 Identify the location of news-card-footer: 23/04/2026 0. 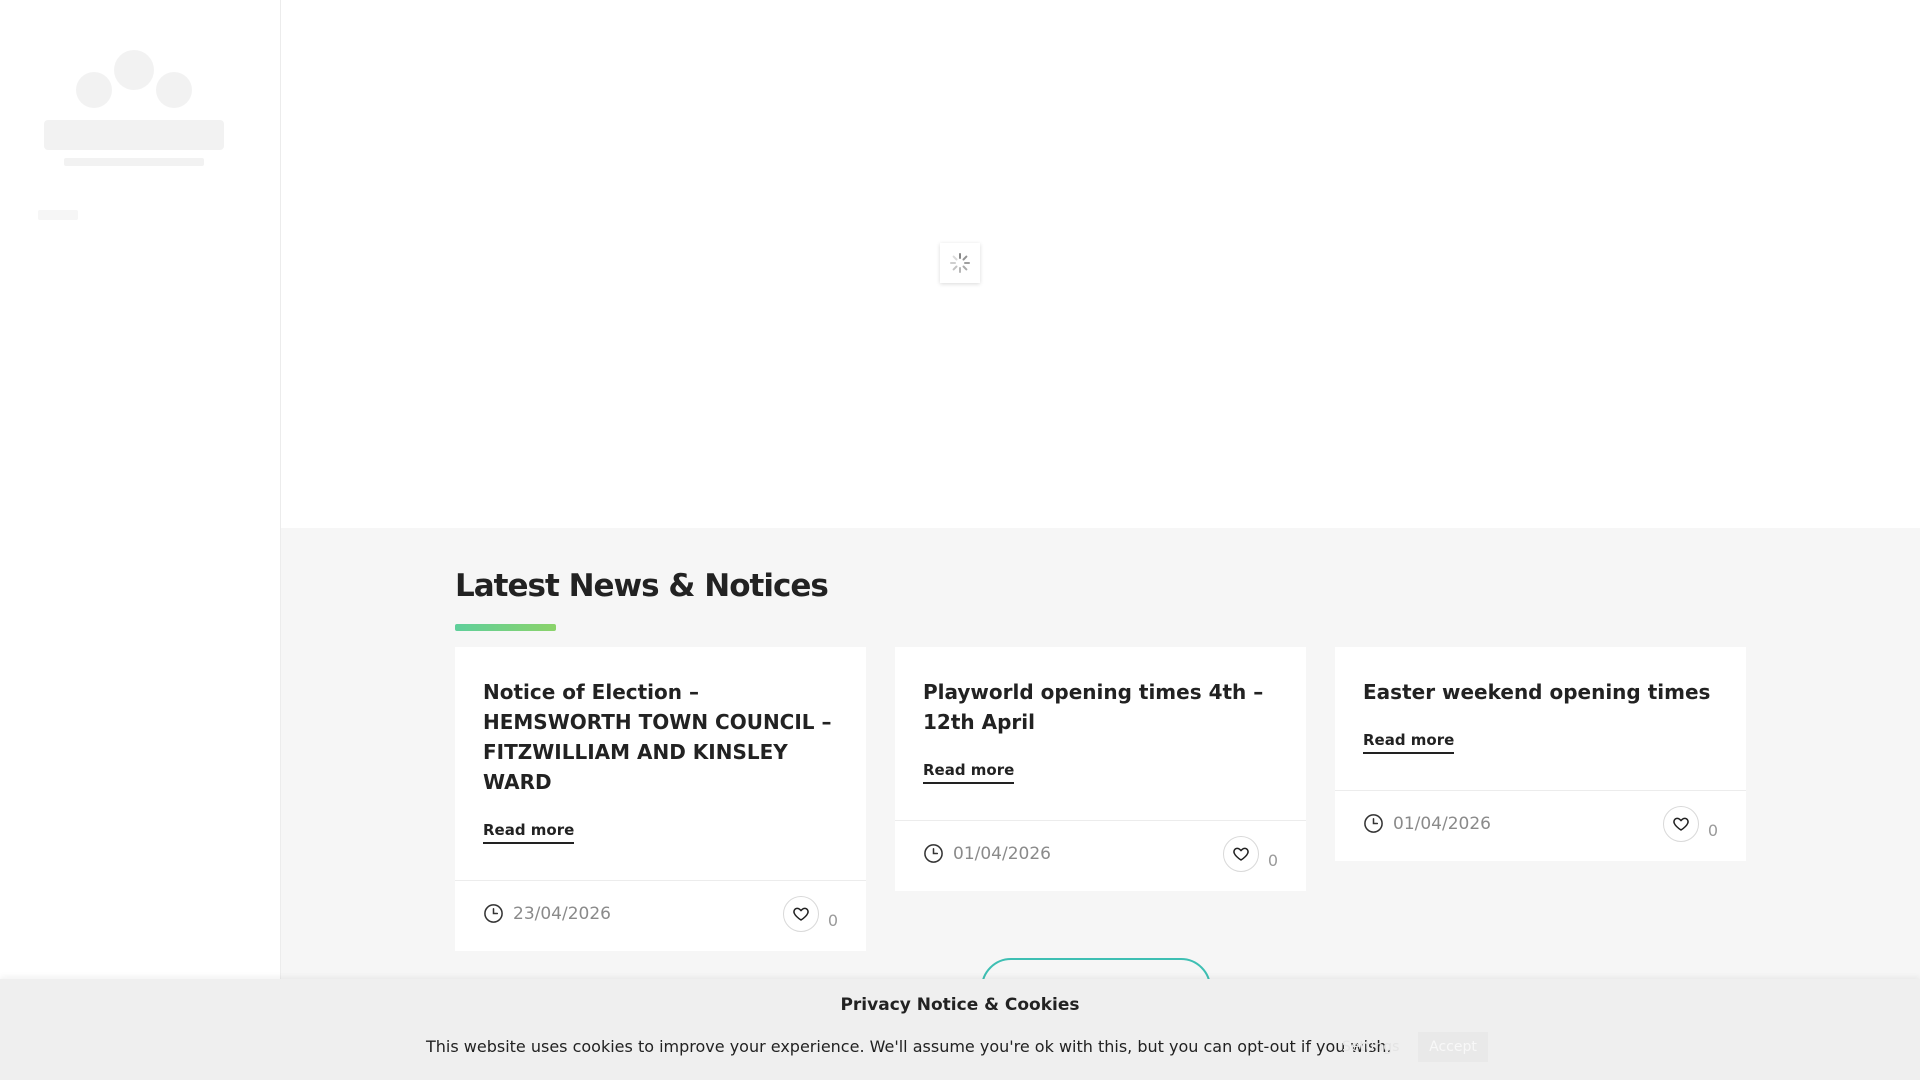
(660, 915).